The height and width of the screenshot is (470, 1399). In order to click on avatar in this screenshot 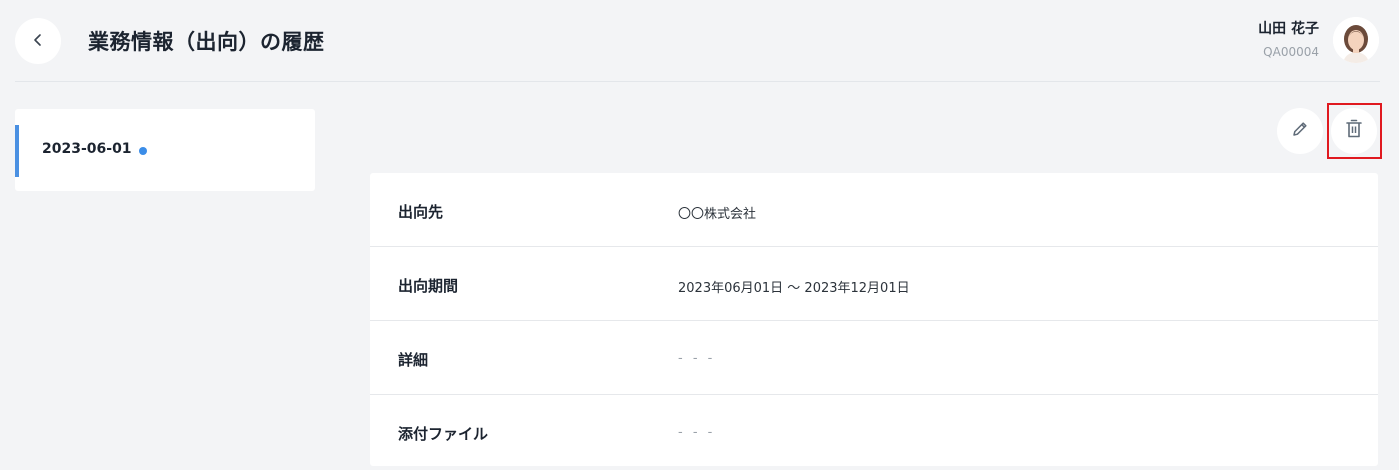, I will do `click(1356, 40)`.